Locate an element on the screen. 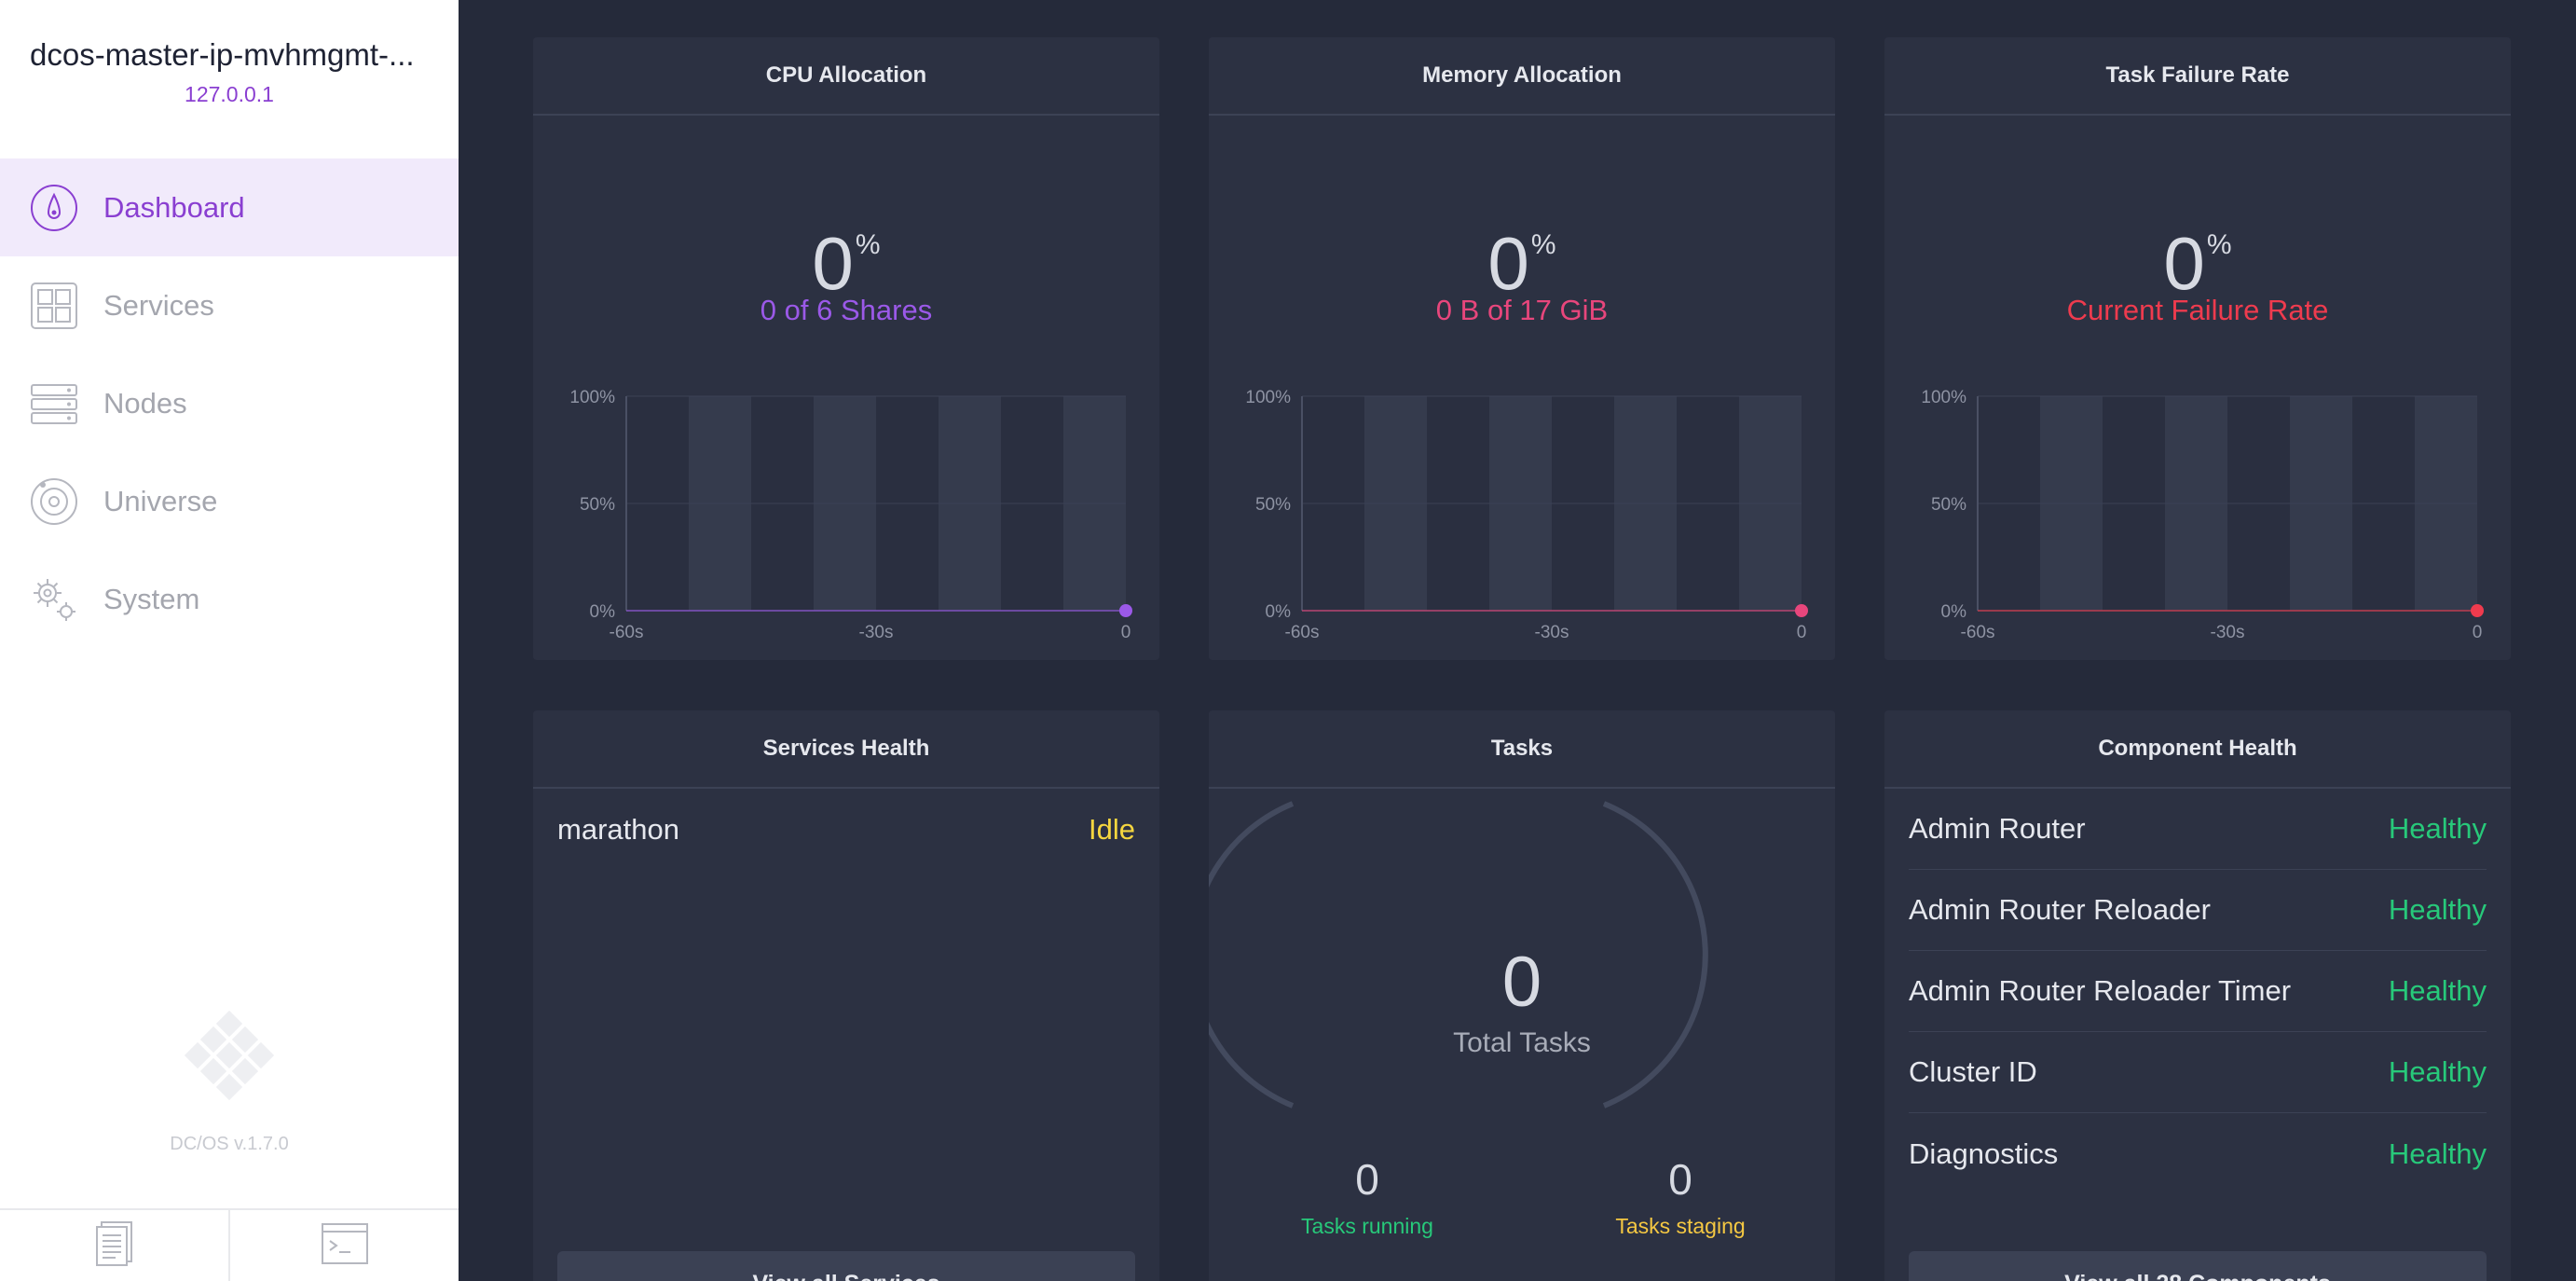 The width and height of the screenshot is (2576, 1281). failure-rate-label: Current Failure Rate is located at coordinates (2197, 310).